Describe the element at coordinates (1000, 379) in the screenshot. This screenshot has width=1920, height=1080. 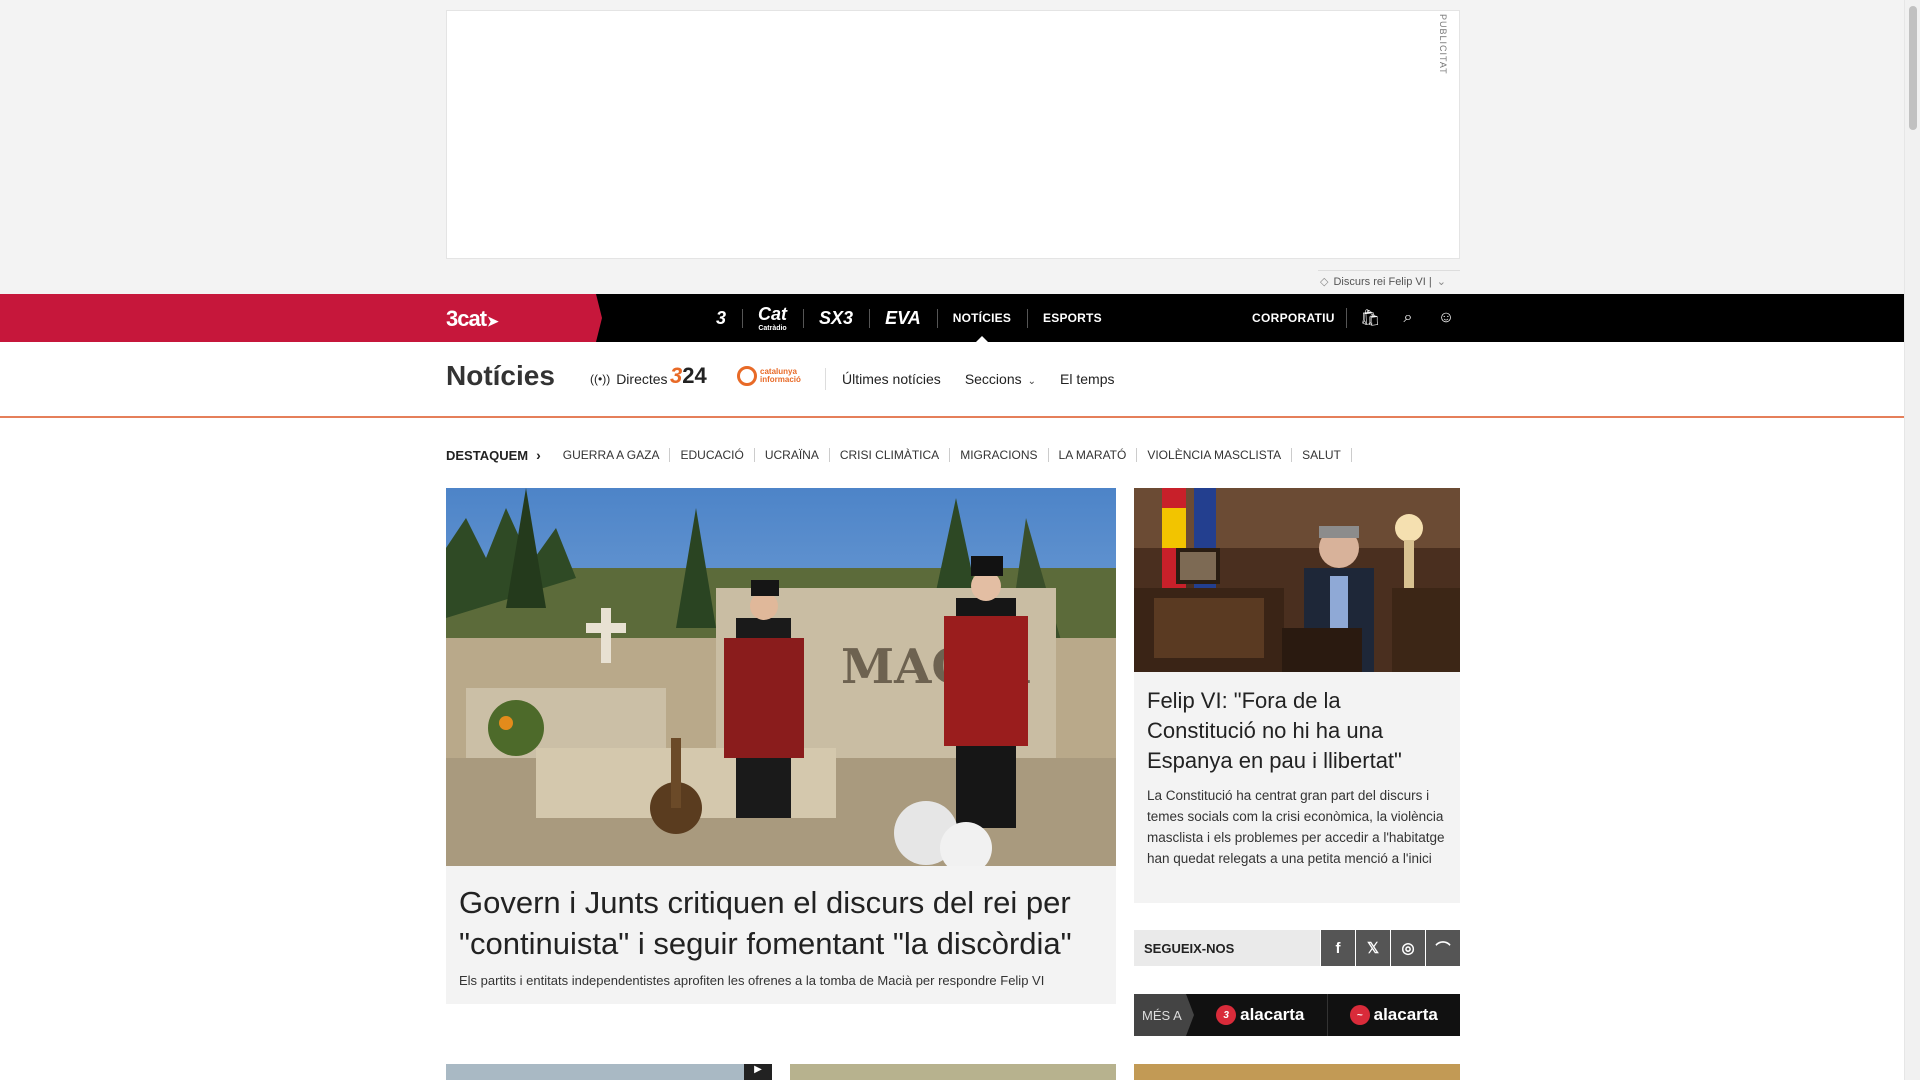
I see `seccions-dropdown: Seccions ⌄` at that location.